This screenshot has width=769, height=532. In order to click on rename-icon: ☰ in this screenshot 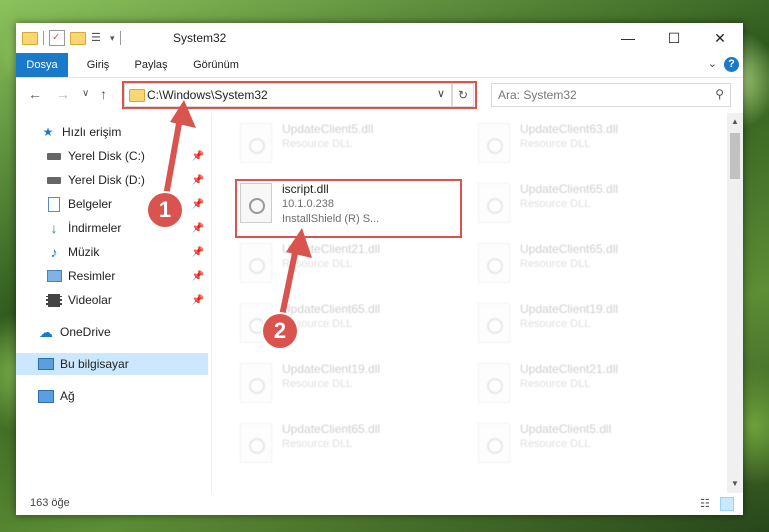, I will do `click(98, 38)`.